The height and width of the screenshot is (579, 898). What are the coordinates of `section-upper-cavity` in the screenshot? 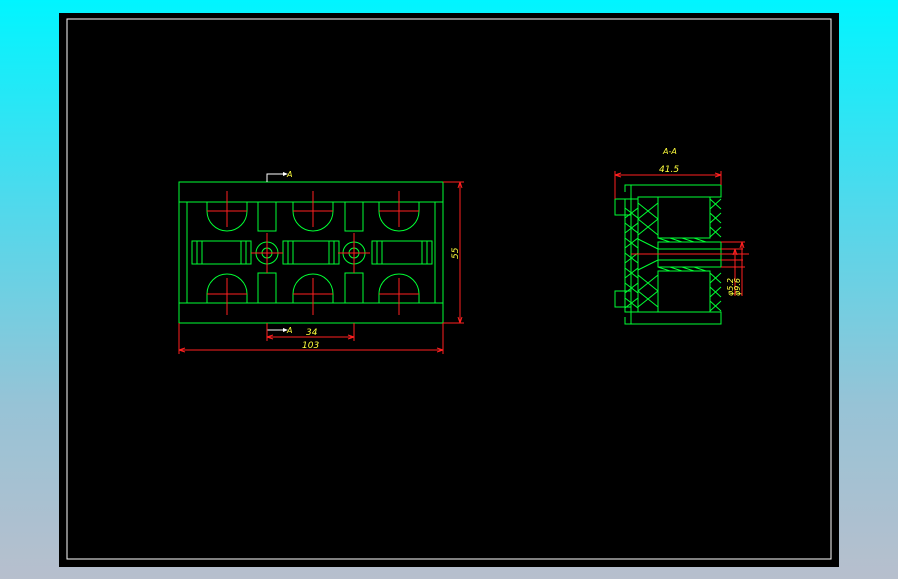 It's located at (684, 217).